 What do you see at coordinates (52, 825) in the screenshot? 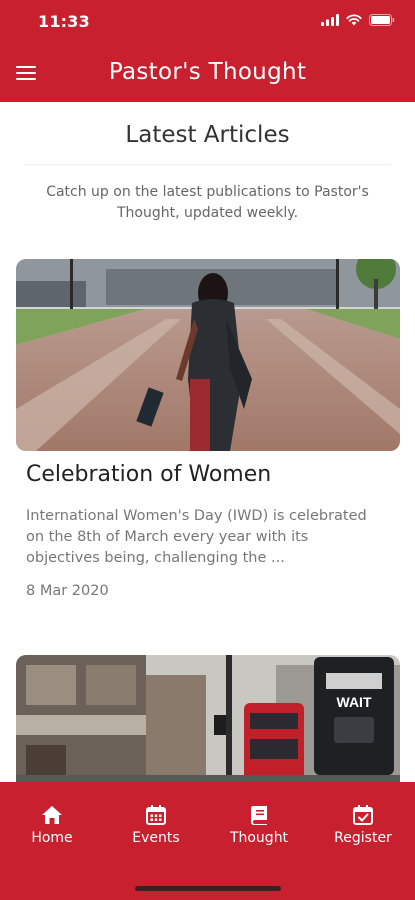
I see `nav-item-home: Home` at bounding box center [52, 825].